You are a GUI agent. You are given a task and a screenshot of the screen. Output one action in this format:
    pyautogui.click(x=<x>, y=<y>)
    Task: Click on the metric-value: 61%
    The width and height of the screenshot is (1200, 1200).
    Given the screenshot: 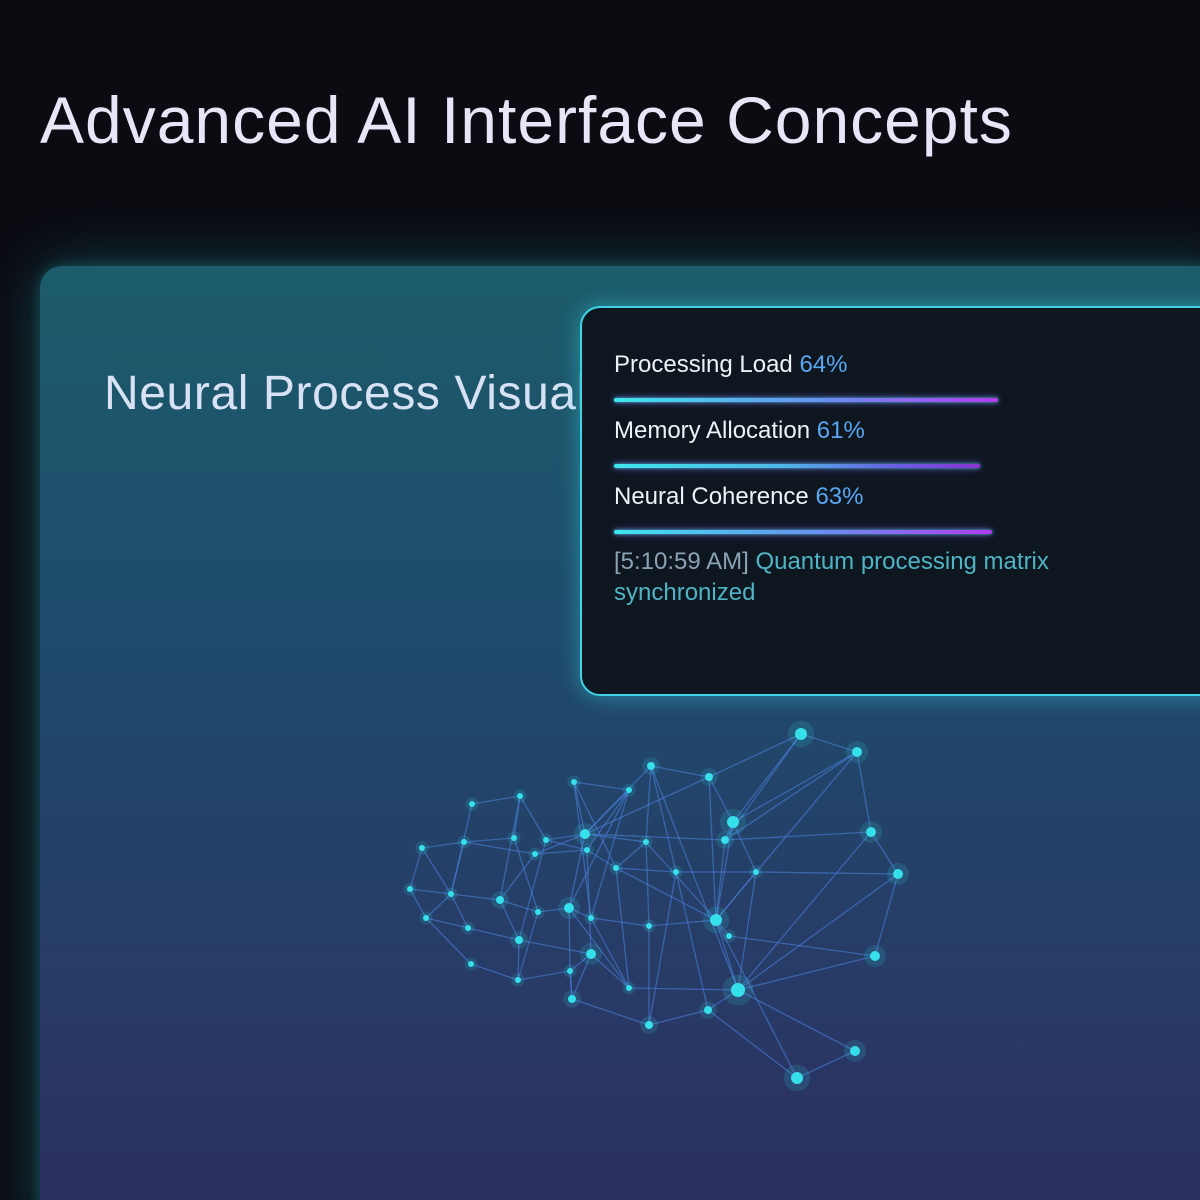 What is the action you would take?
    pyautogui.click(x=840, y=430)
    